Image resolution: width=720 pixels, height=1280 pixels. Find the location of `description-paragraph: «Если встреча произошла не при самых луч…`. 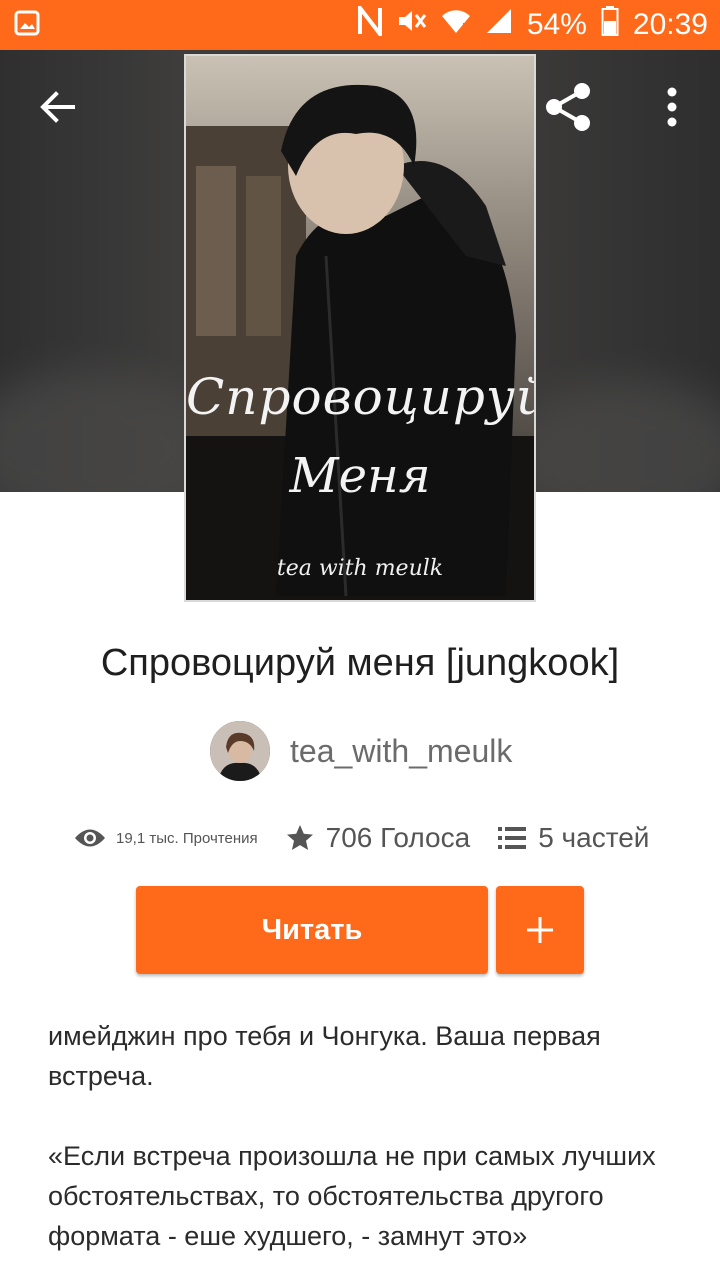

description-paragraph: «Если встреча произошла не при самых луч… is located at coordinates (352, 1196).